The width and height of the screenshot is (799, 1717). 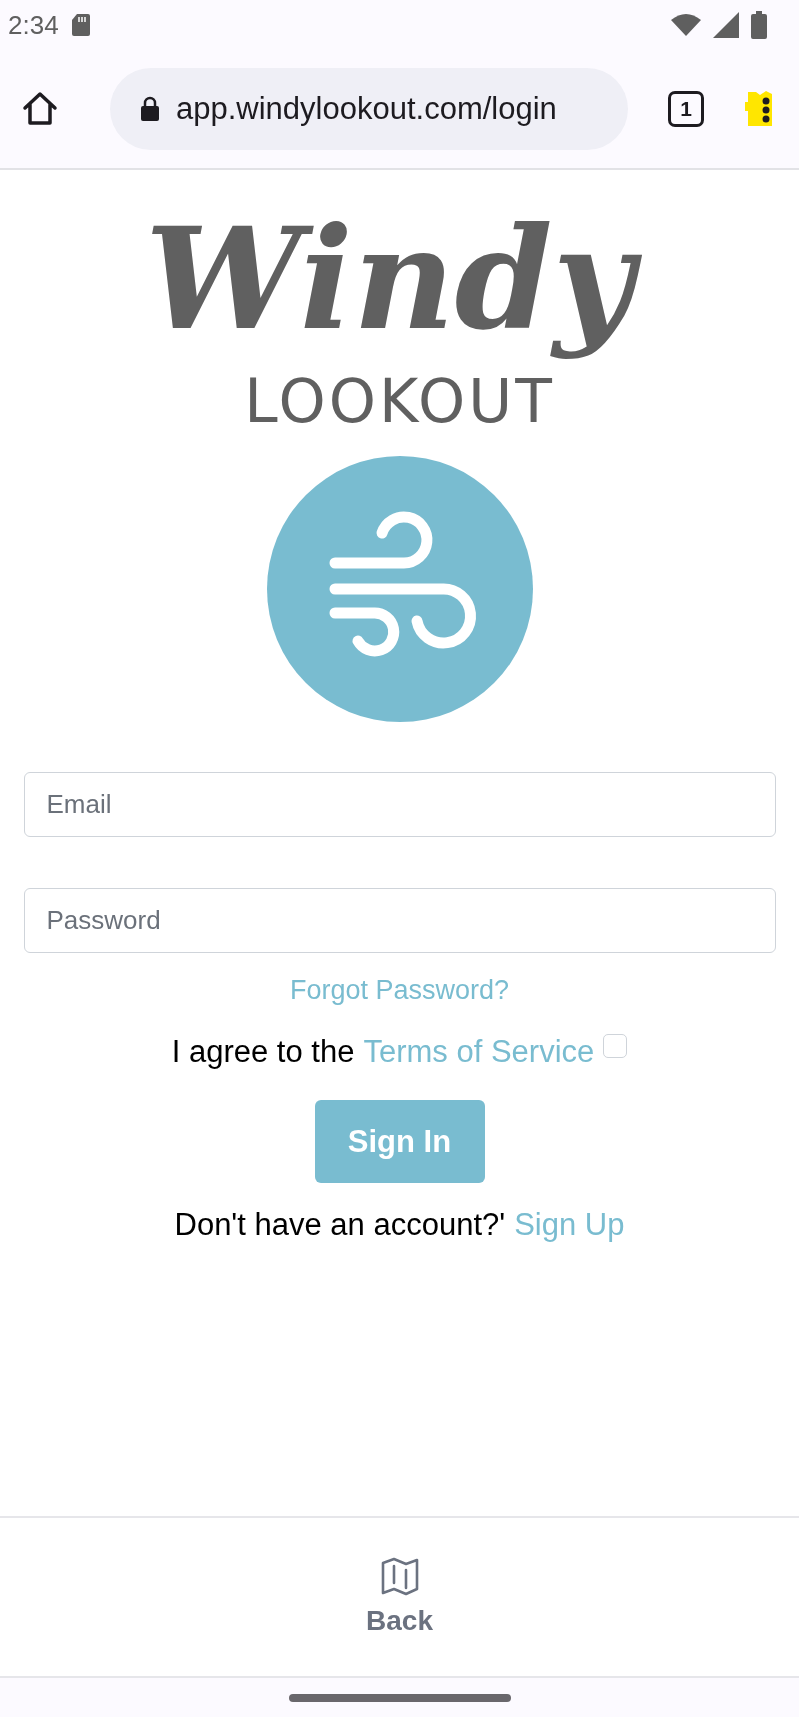 What do you see at coordinates (479, 1052) in the screenshot?
I see `terms-link: Terms of Service` at bounding box center [479, 1052].